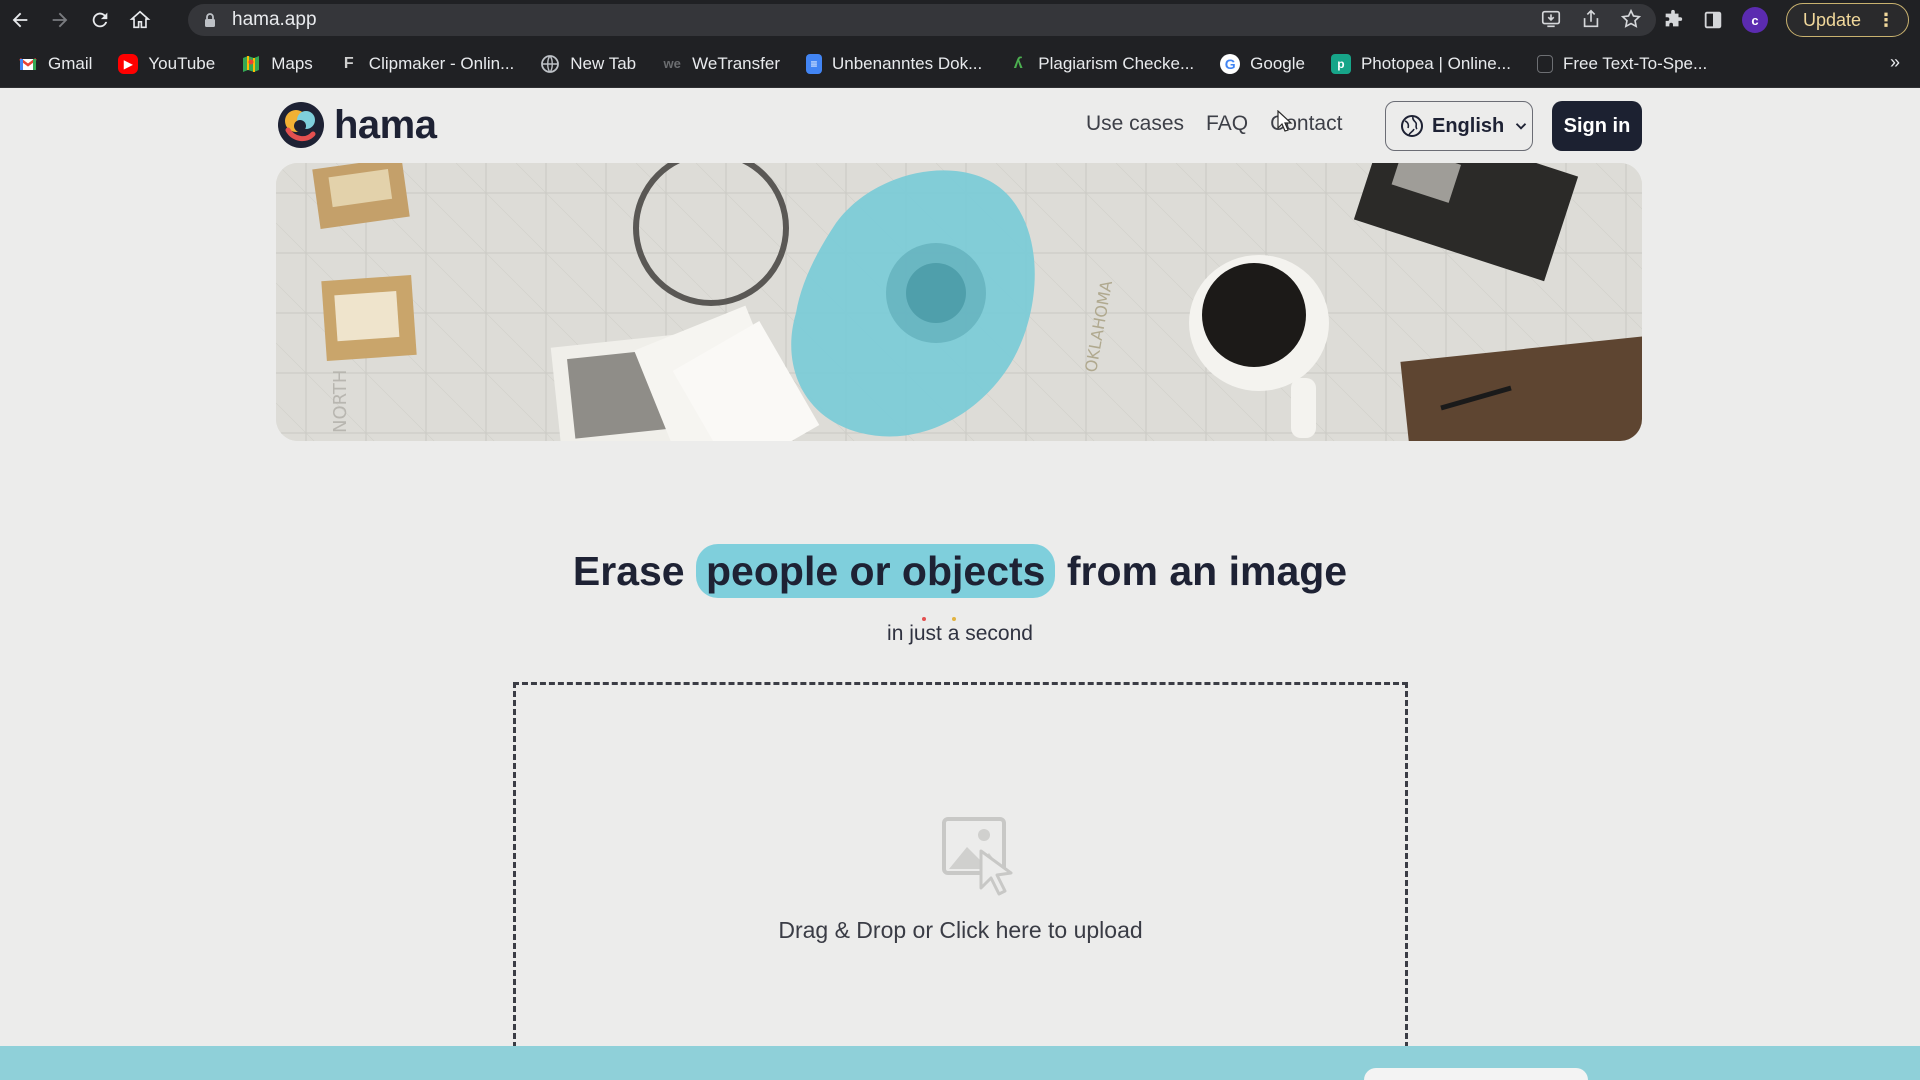 The image size is (1920, 1080). Describe the element at coordinates (348, 63) in the screenshot. I see `clipmaker-icon: F` at that location.